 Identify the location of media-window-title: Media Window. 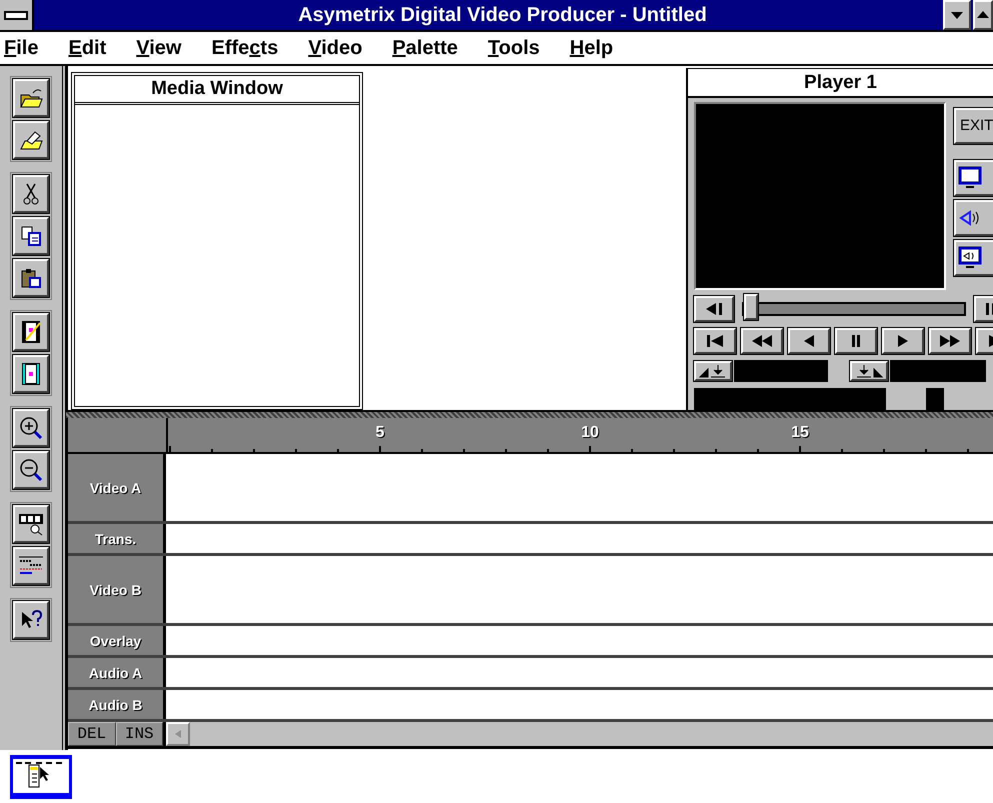
(217, 90).